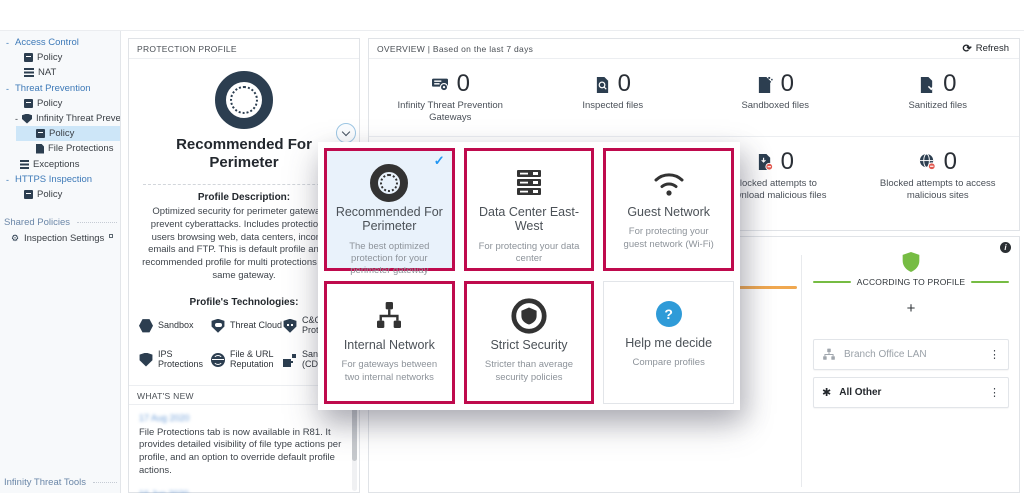 Image resolution: width=1024 pixels, height=493 pixels. I want to click on gateway-name: All Other, so click(860, 392).